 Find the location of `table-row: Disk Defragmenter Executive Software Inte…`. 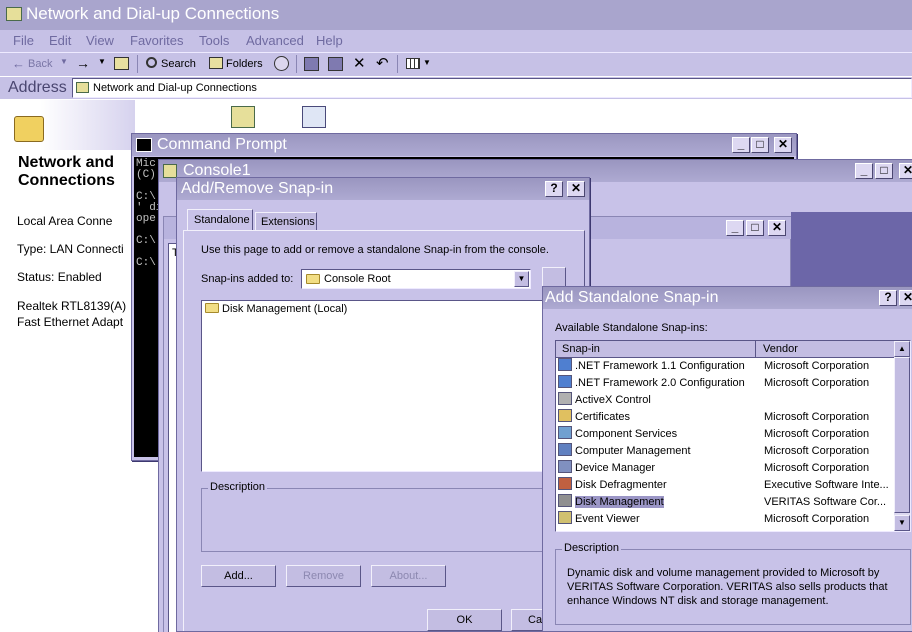

table-row: Disk Defragmenter Executive Software Inte… is located at coordinates (726, 485).